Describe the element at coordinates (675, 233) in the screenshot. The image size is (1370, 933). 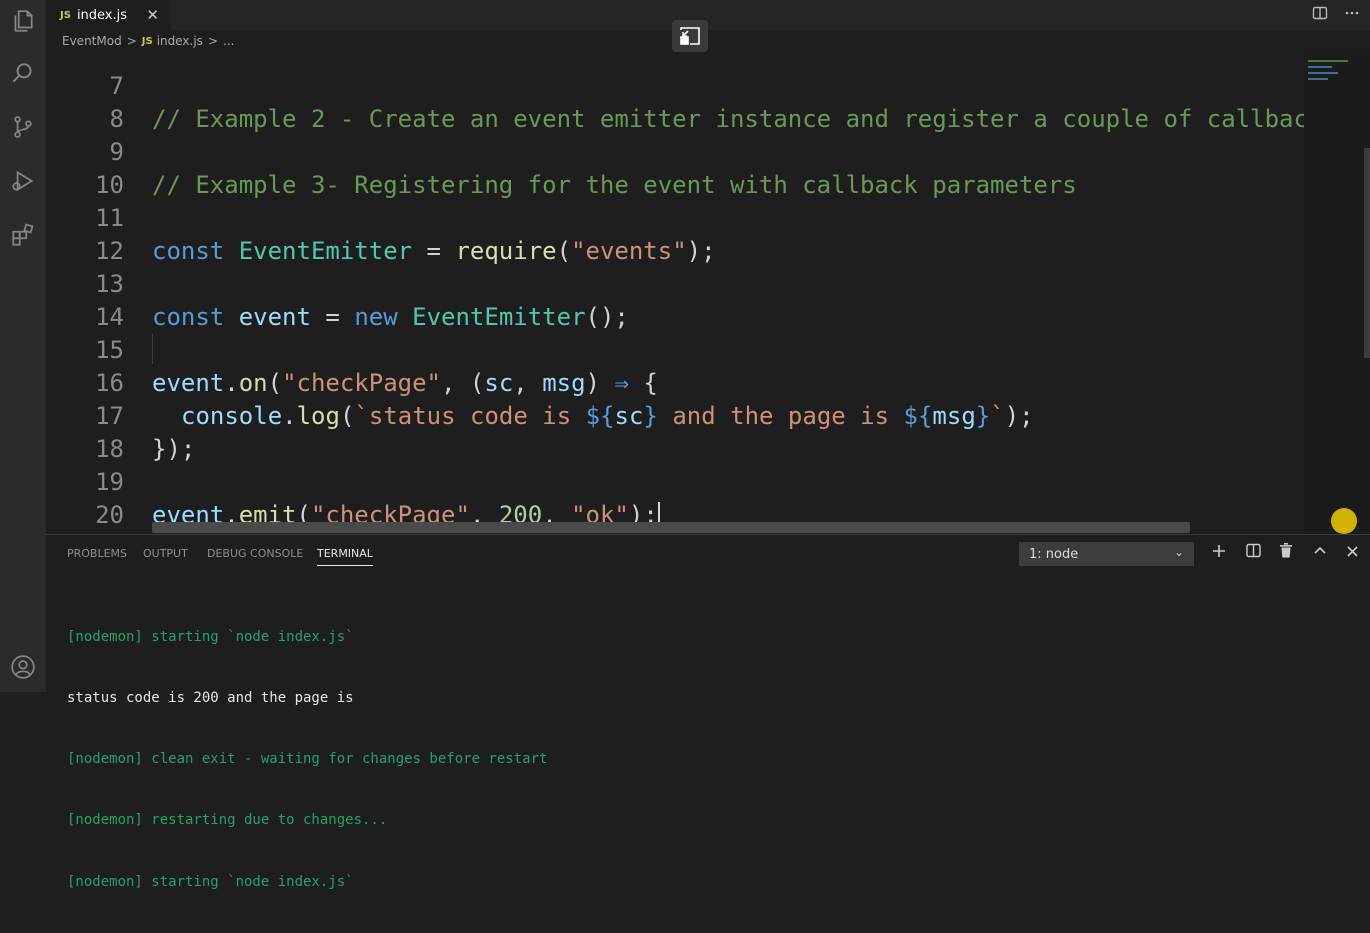
I see `code-line-12: 12` at that location.